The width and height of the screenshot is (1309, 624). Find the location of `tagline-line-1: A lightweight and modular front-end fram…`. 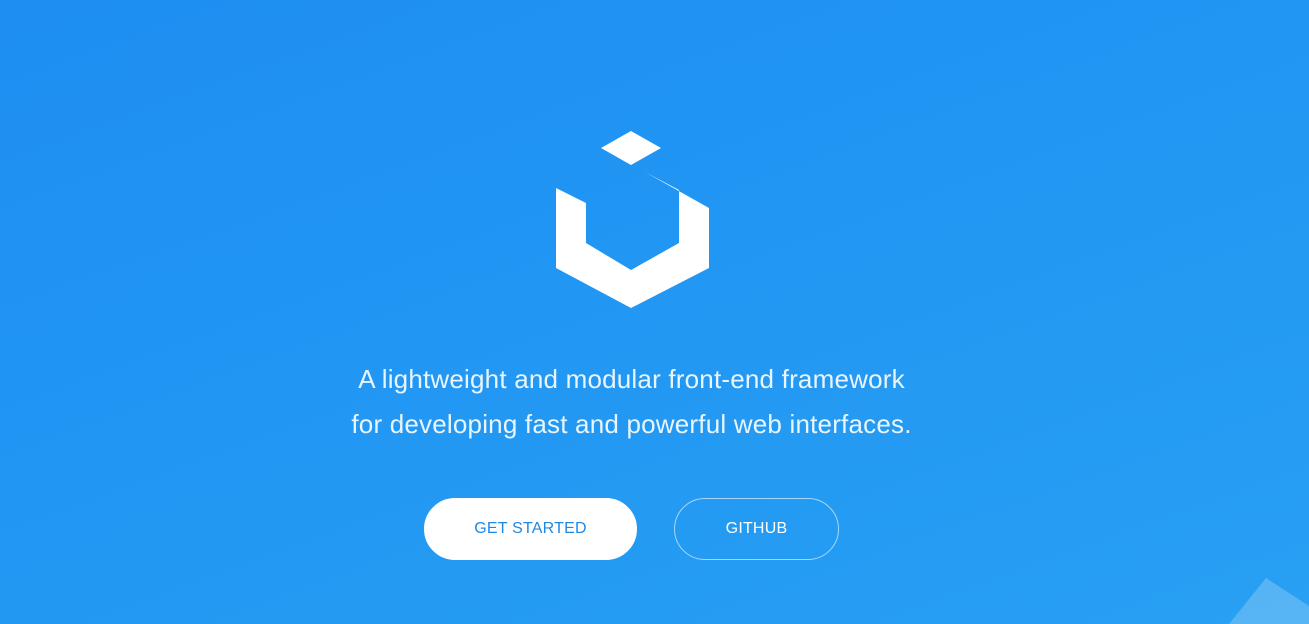

tagline-line-1: A lightweight and modular front-end fram… is located at coordinates (631, 379).